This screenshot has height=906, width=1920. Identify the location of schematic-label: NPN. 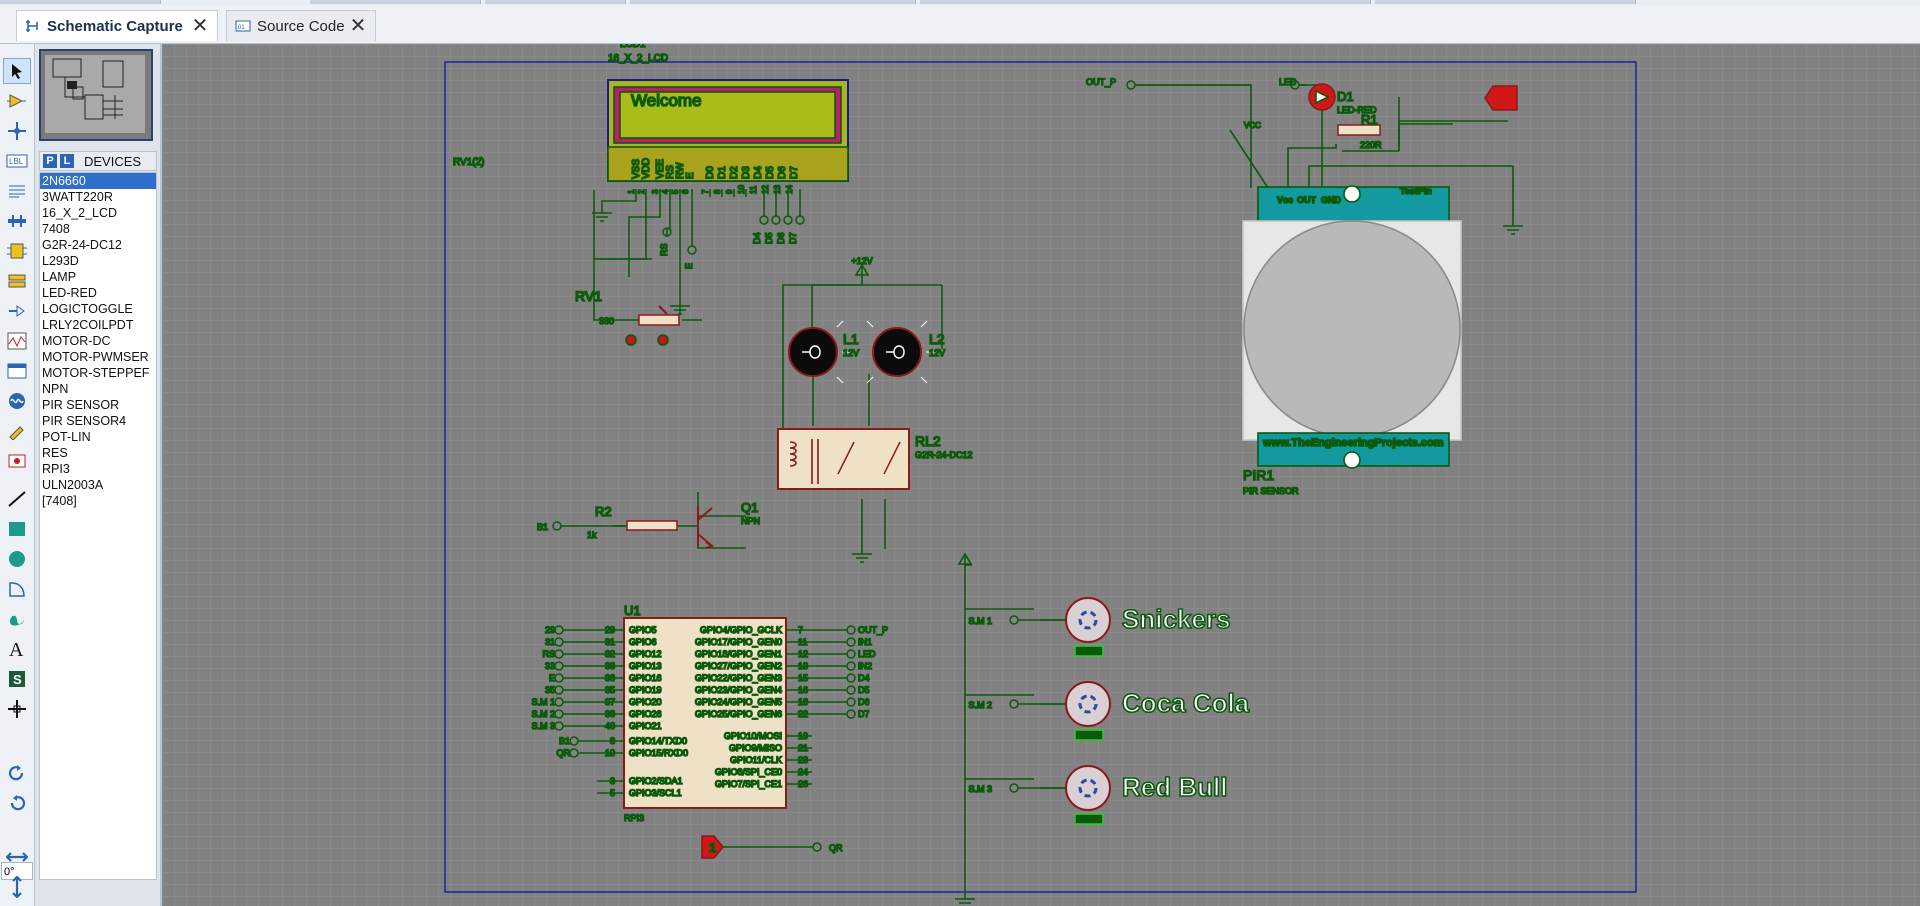
(750, 521).